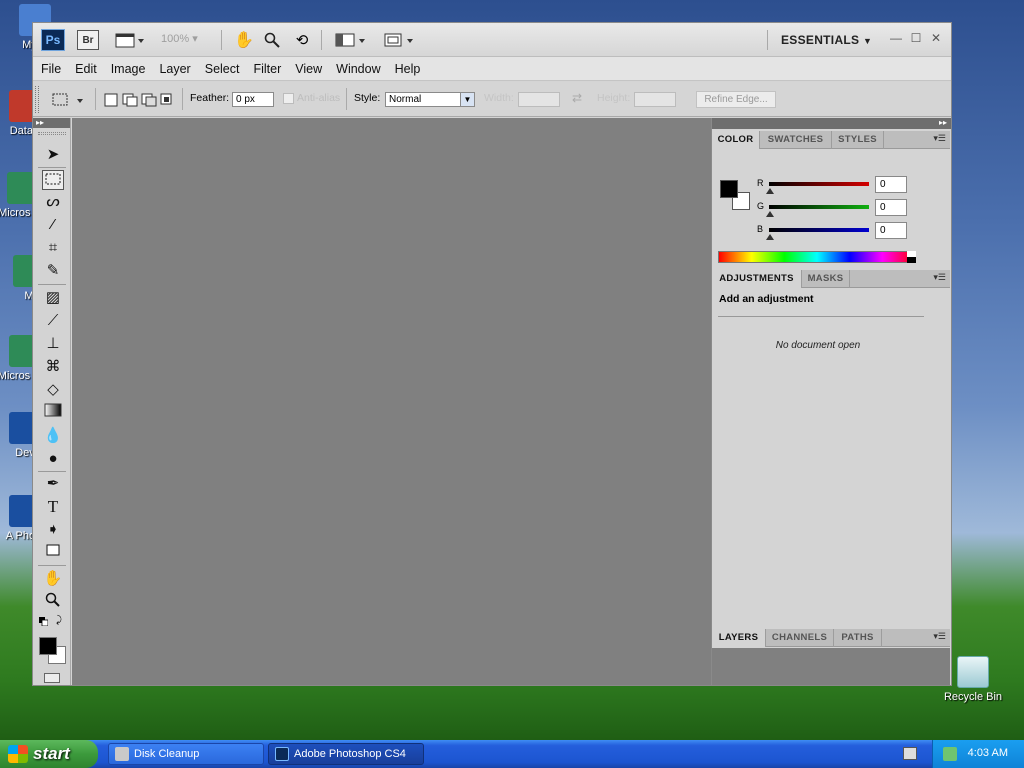 The image size is (1024, 768). I want to click on width-input, so click(539, 99).